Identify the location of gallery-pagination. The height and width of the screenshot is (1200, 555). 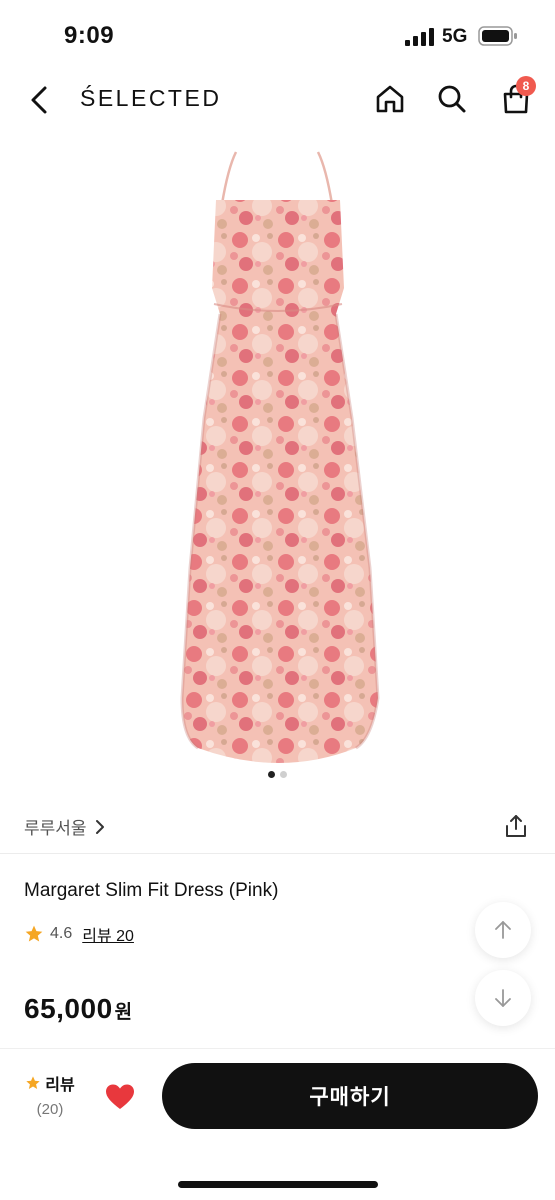
(277, 776).